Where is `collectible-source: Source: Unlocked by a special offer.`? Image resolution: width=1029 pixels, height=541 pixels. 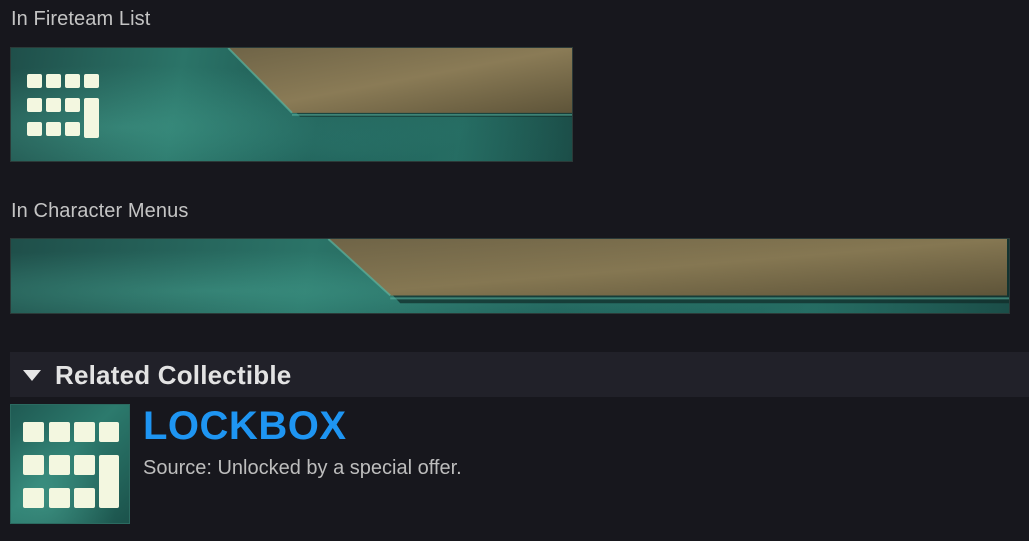 collectible-source: Source: Unlocked by a special offer. is located at coordinates (302, 468).